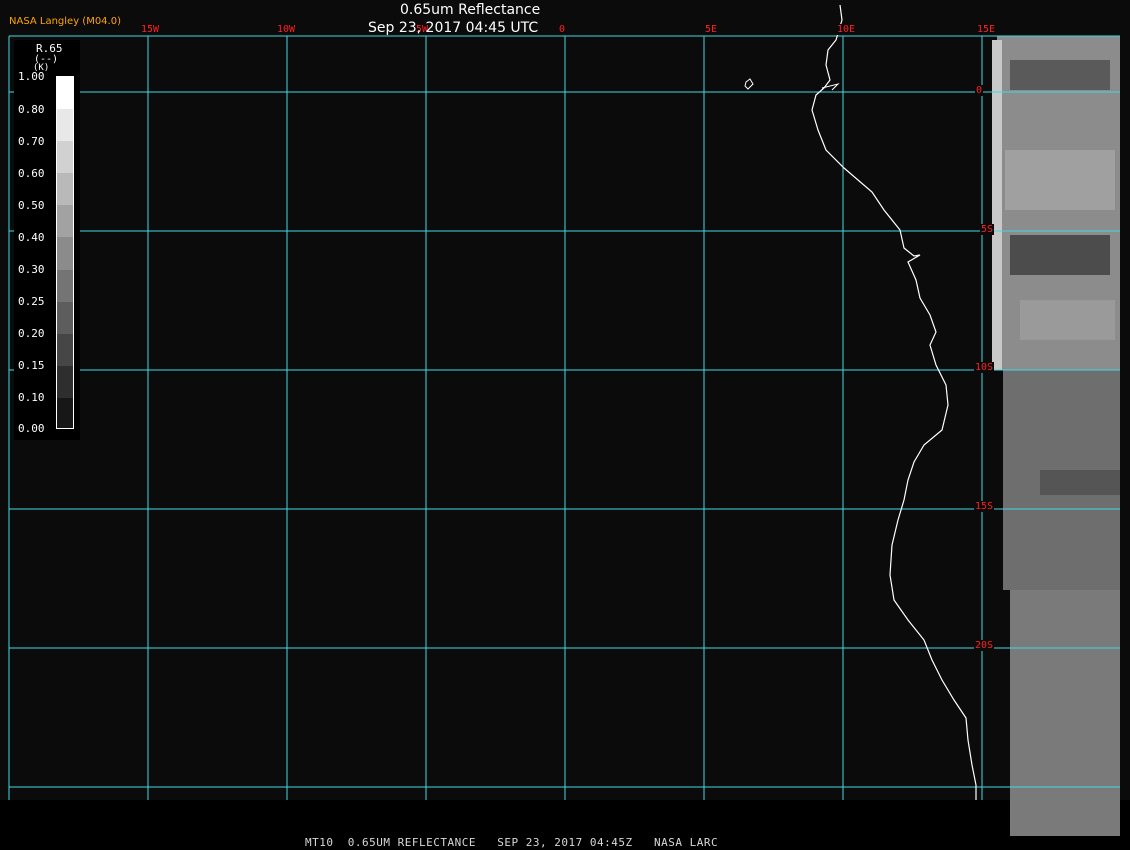  I want to click on lat-label: 10S, so click(984, 367).